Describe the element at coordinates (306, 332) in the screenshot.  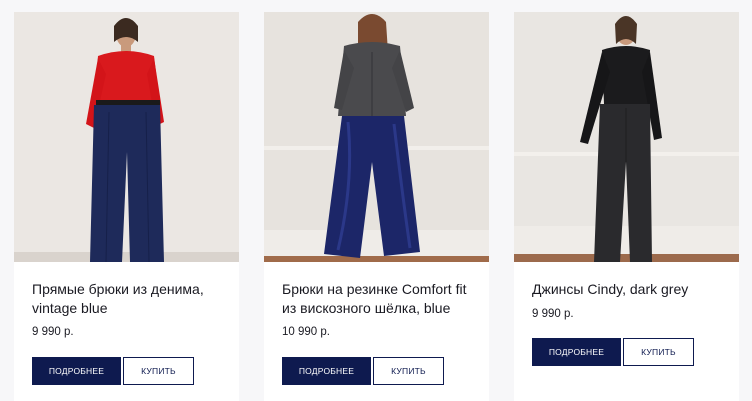
I see `product-price: 10 990 р.` at that location.